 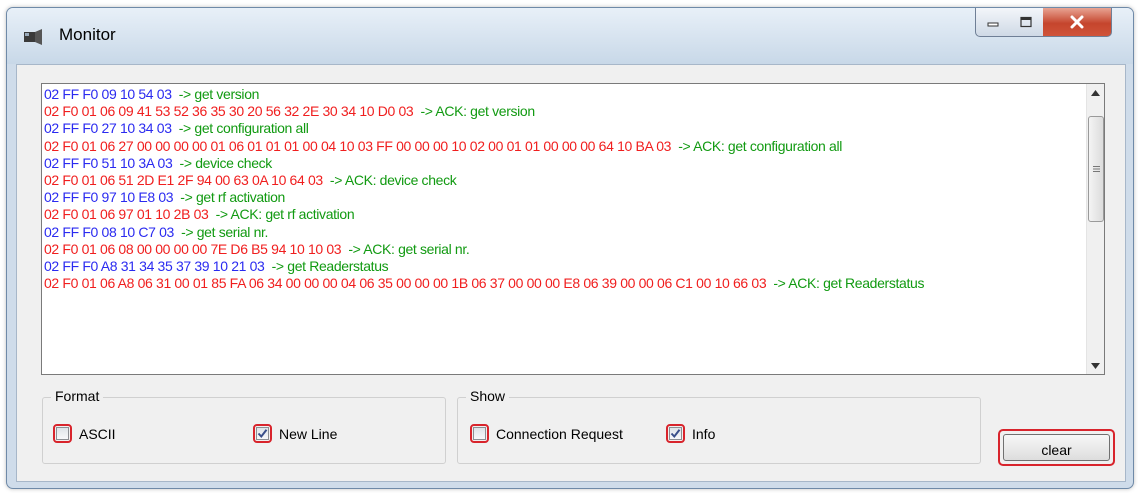 I want to click on scroll-up-icon, so click(x=1095, y=92).